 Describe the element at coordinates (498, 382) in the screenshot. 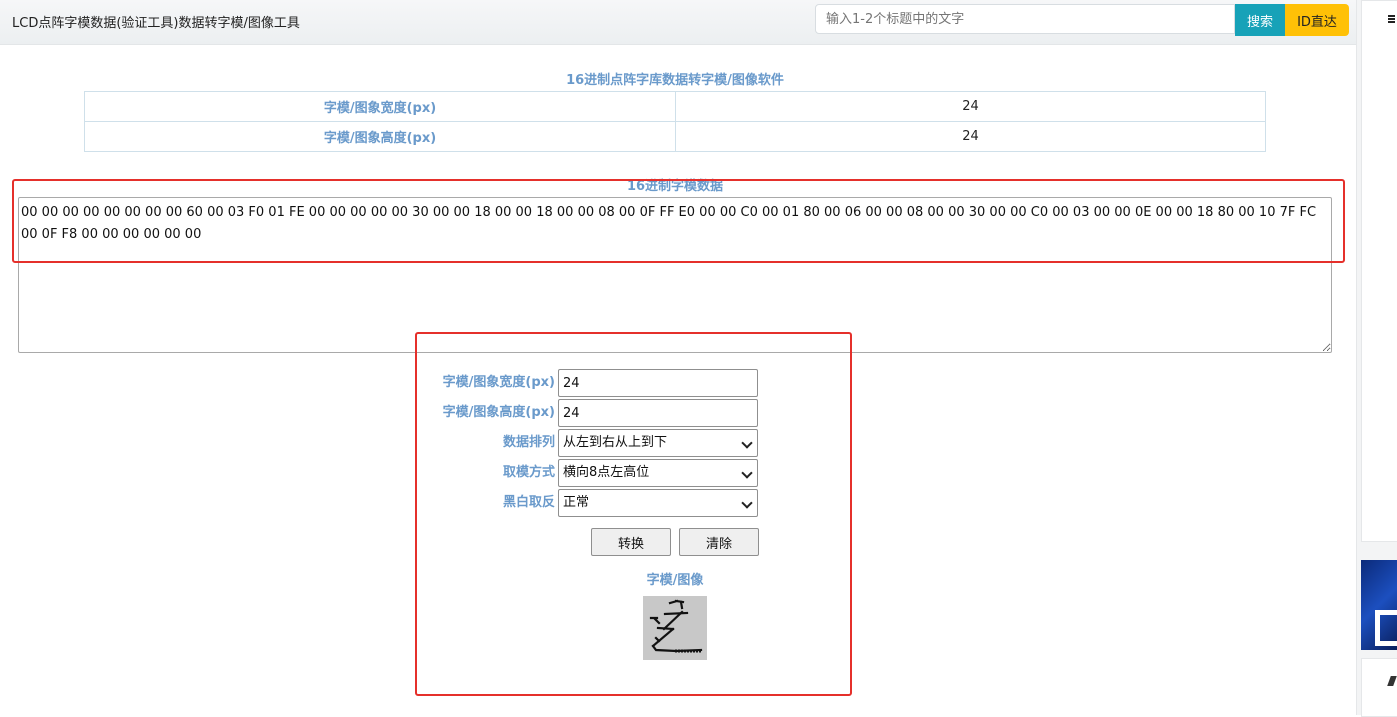

I see `width-label: 字模/图象宽度(px)` at that location.